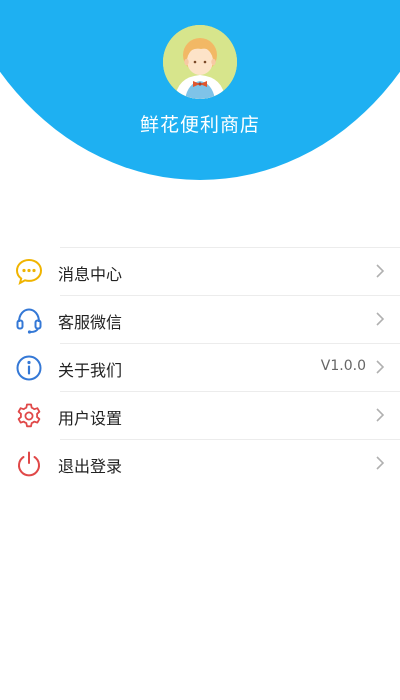  Describe the element at coordinates (29, 321) in the screenshot. I see `headset-icon` at that location.